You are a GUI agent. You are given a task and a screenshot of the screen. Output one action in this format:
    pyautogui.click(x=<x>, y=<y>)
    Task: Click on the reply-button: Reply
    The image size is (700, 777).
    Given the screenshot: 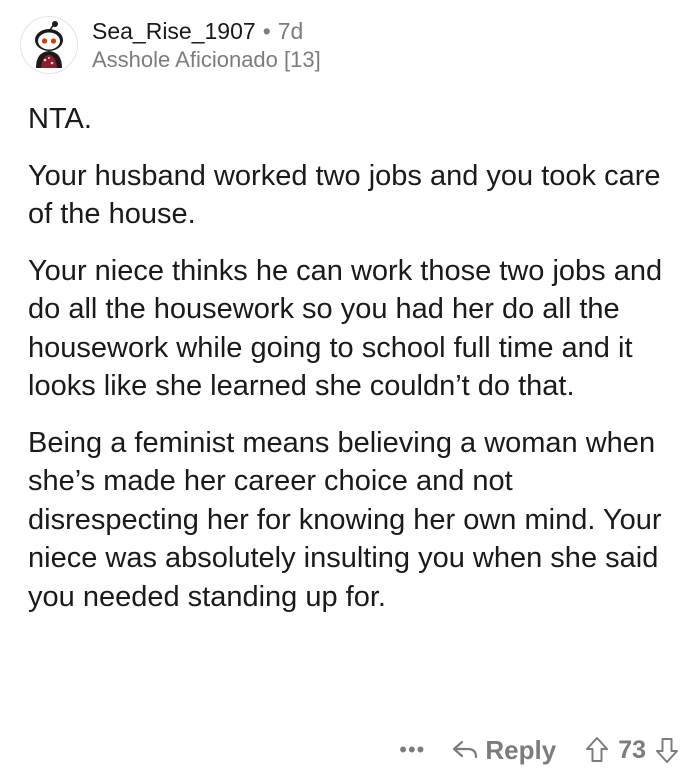 What is the action you would take?
    pyautogui.click(x=503, y=750)
    